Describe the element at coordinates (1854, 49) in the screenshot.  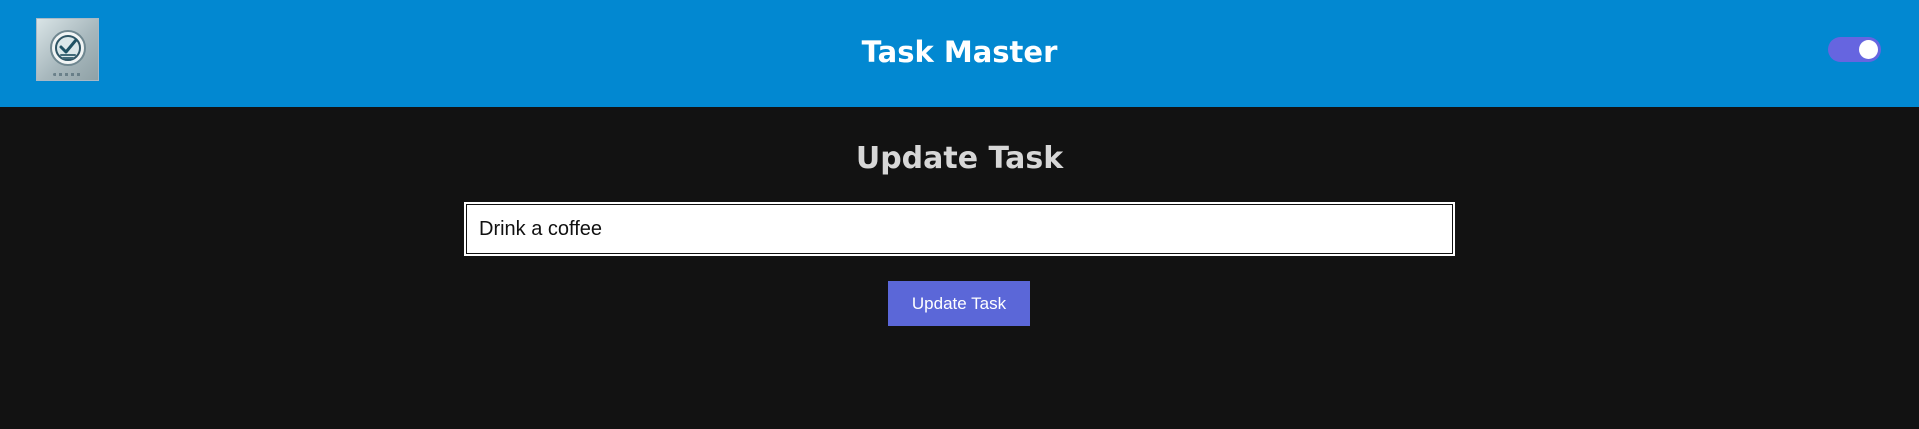
I see `theme-toggle` at that location.